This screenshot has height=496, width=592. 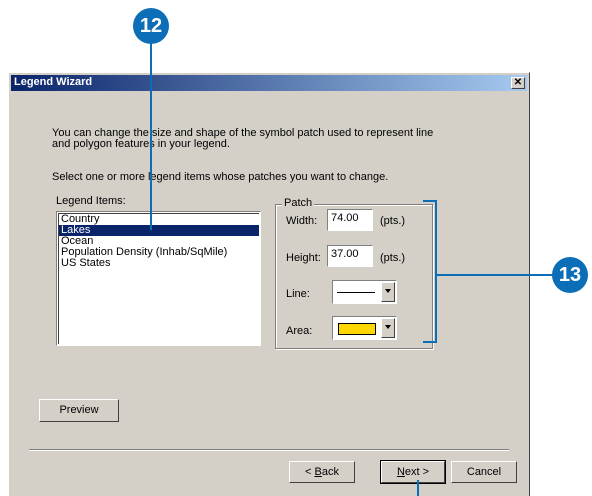 What do you see at coordinates (418, 488) in the screenshot?
I see `next-callout-line` at bounding box center [418, 488].